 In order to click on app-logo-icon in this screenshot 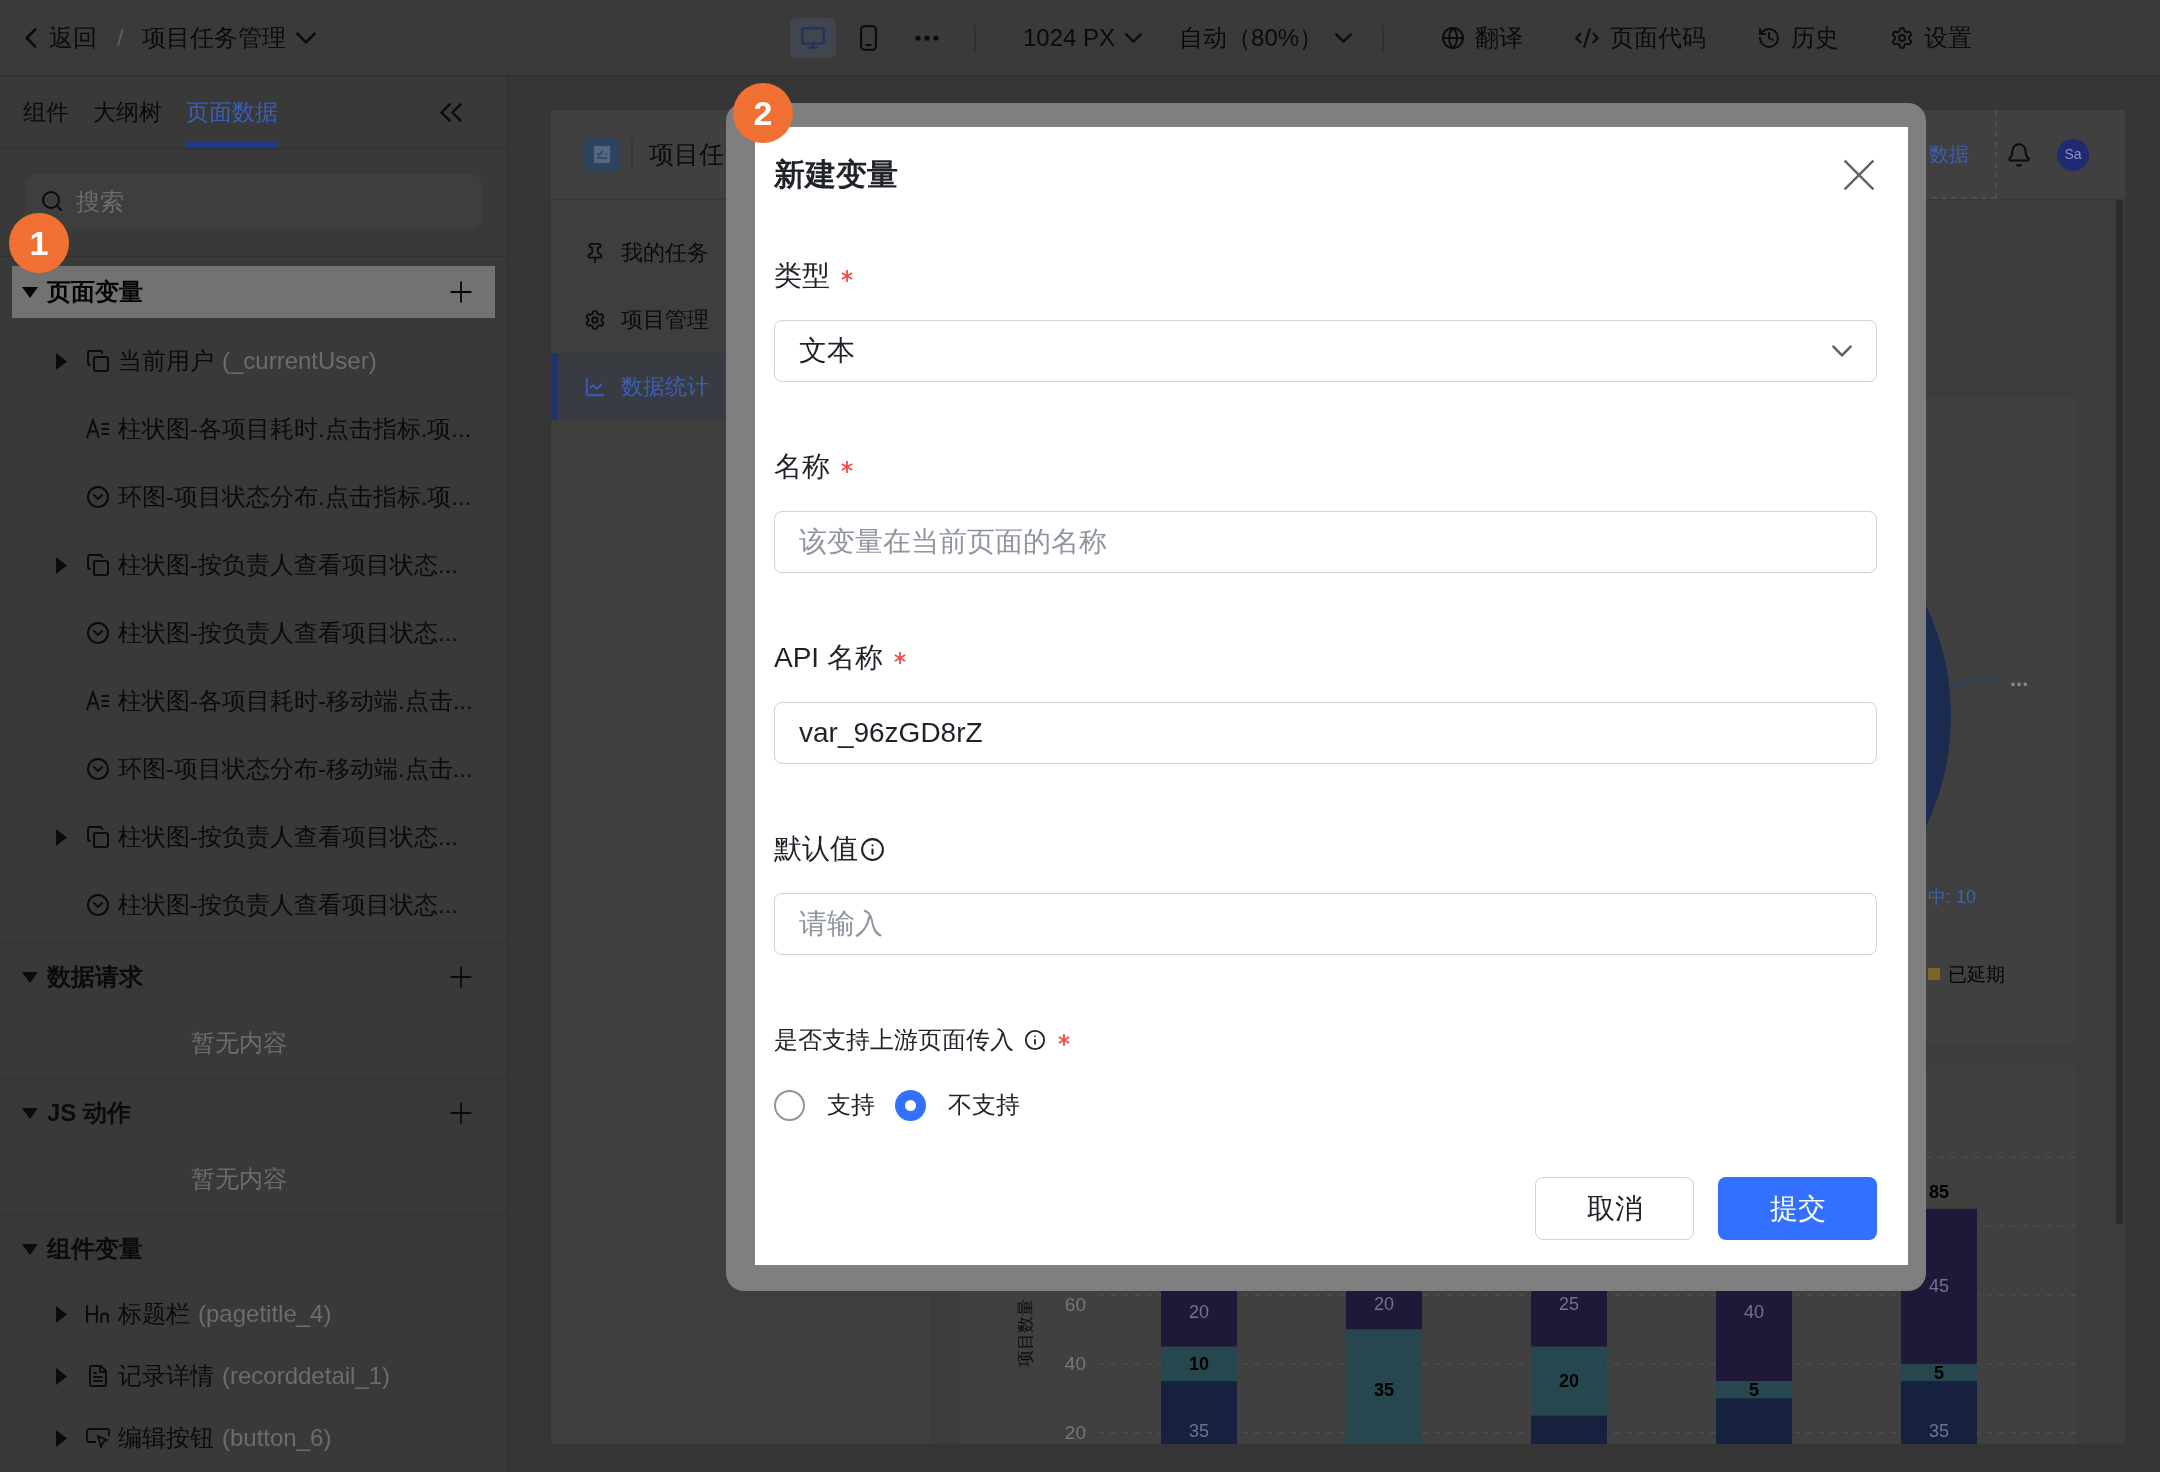, I will do `click(602, 154)`.